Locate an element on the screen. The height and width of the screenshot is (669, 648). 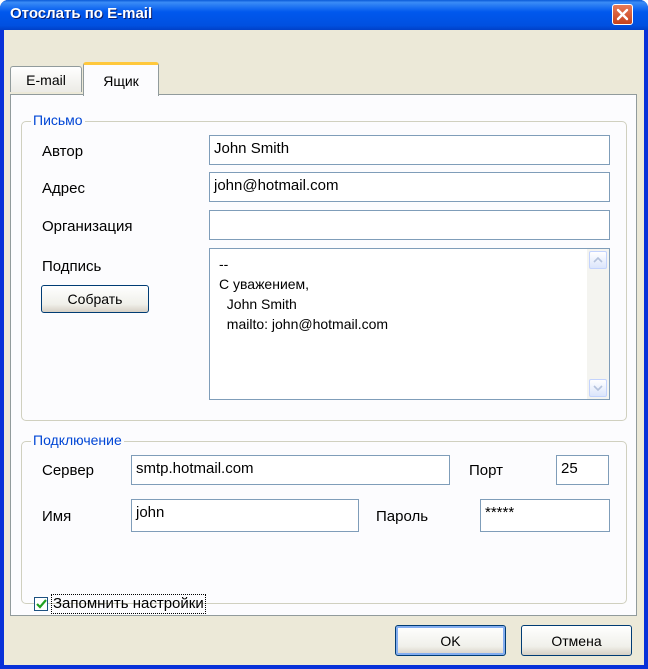
connection-group-title: Подключение is located at coordinates (77, 440).